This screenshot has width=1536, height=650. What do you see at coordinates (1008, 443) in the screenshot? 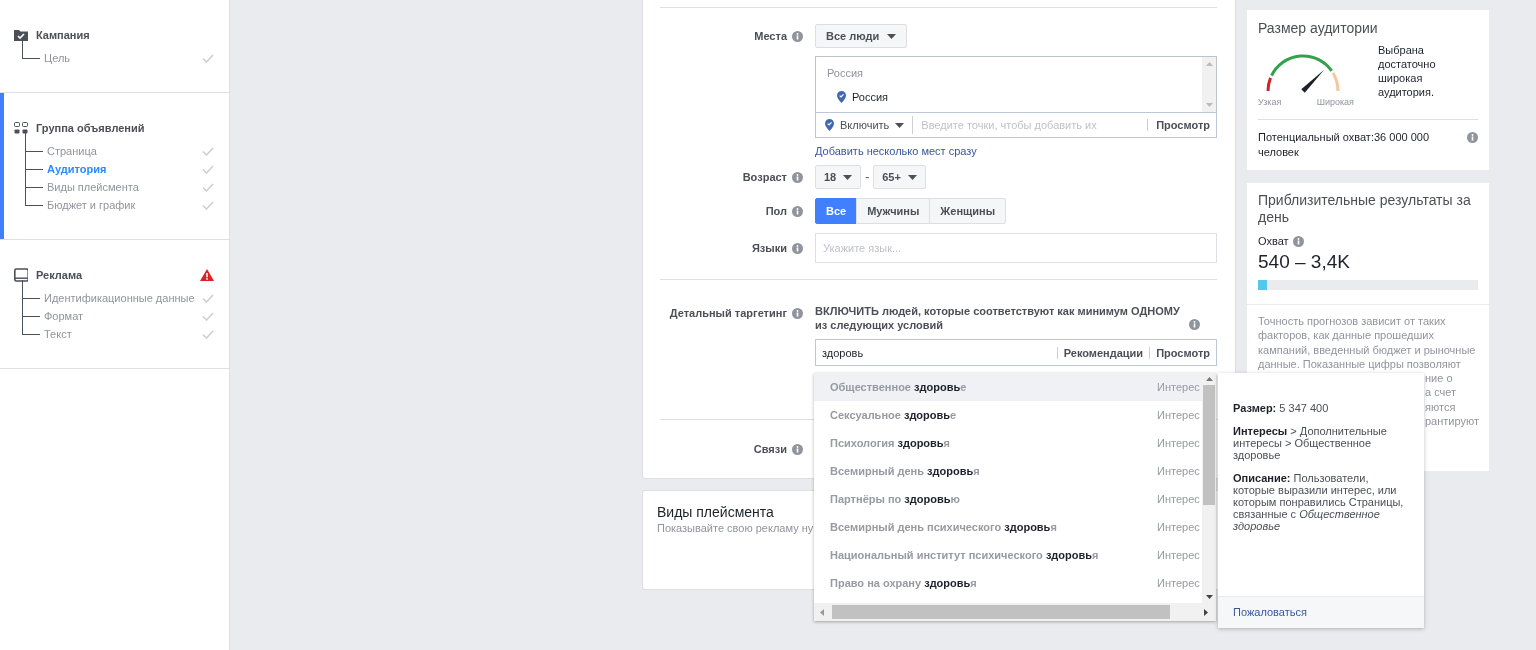
I see `suggestion-item: Психология здоровья Интерес` at bounding box center [1008, 443].